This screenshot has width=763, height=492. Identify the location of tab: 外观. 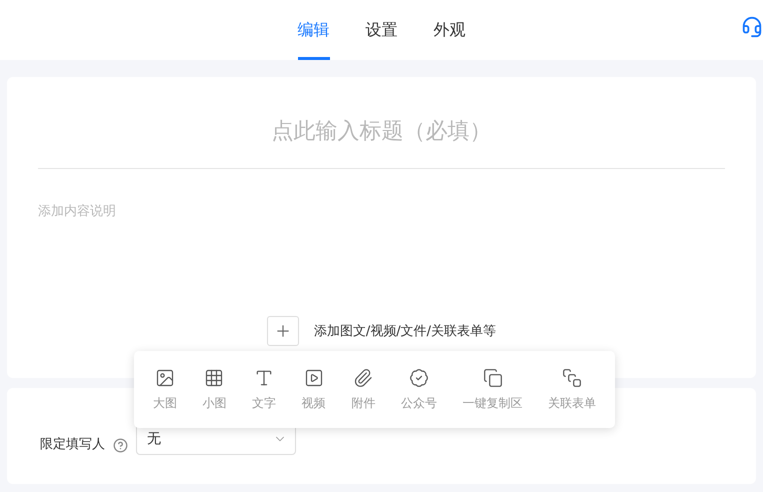
(450, 30).